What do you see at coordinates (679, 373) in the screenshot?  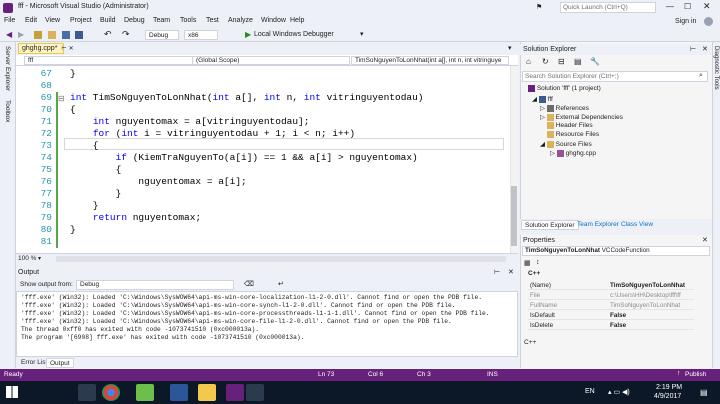 I see `publish-icon: ↑` at bounding box center [679, 373].